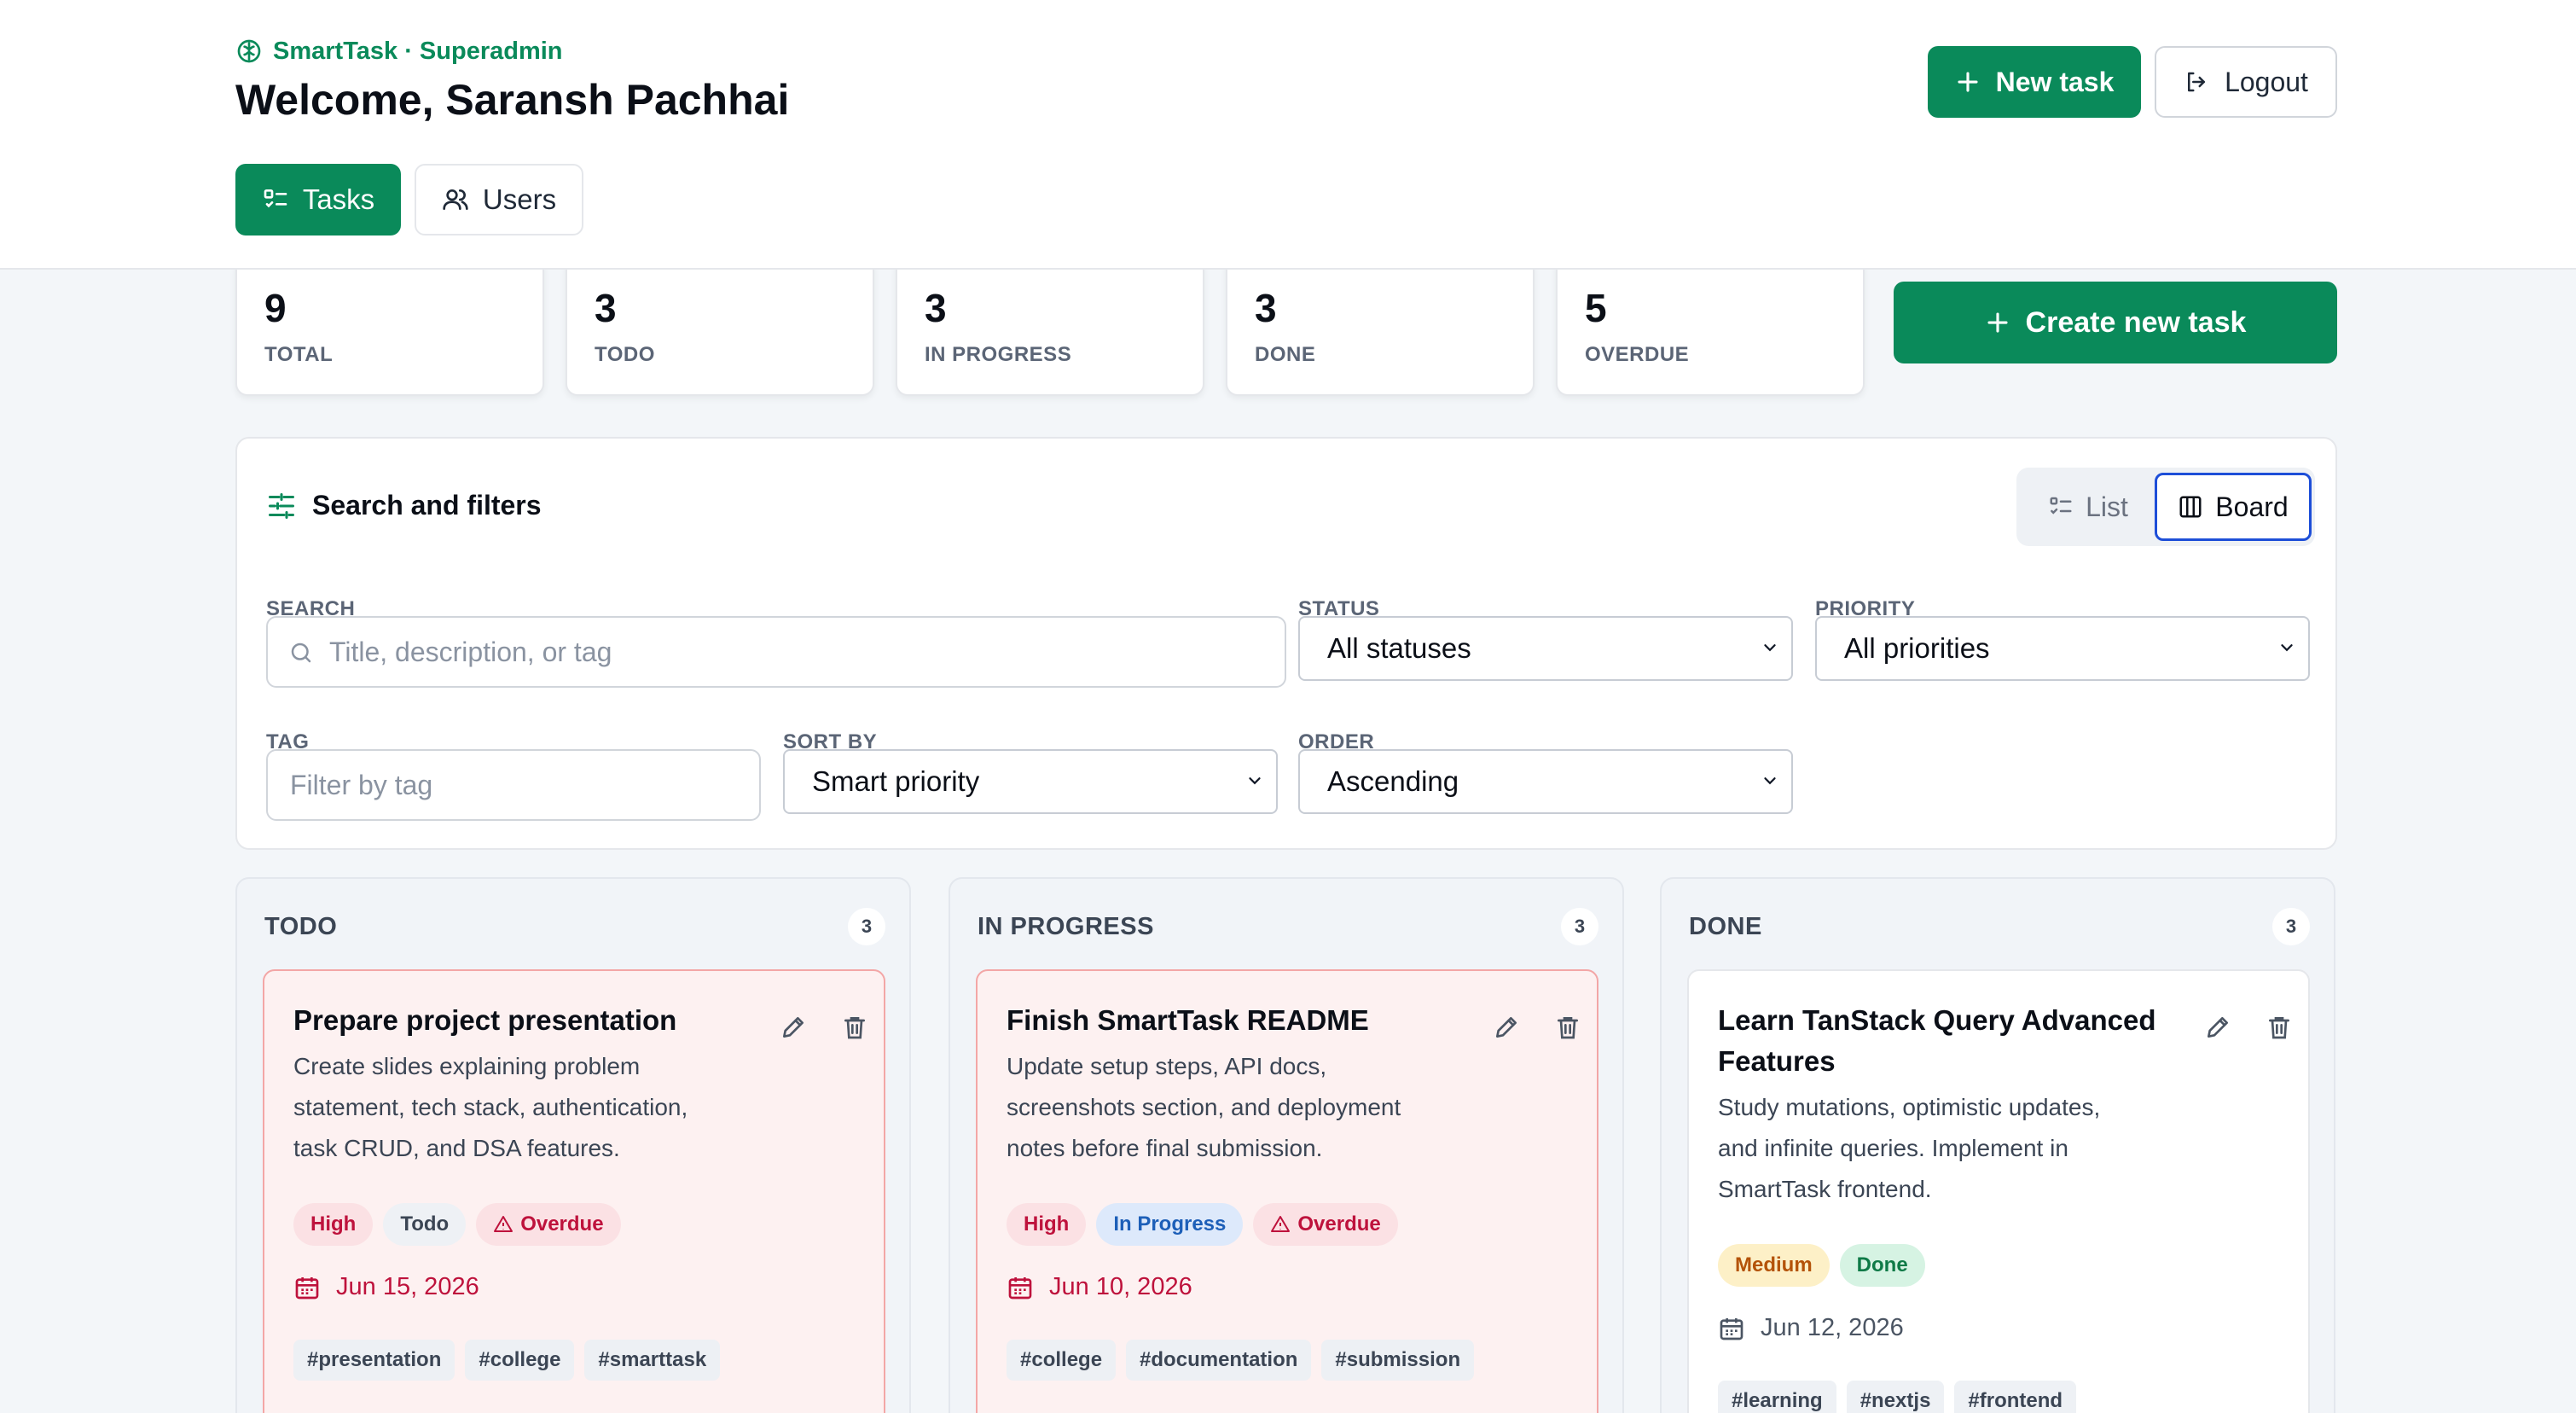 The image size is (2576, 1413). Describe the element at coordinates (1399, 648) in the screenshot. I see `status-value: All statuses` at that location.